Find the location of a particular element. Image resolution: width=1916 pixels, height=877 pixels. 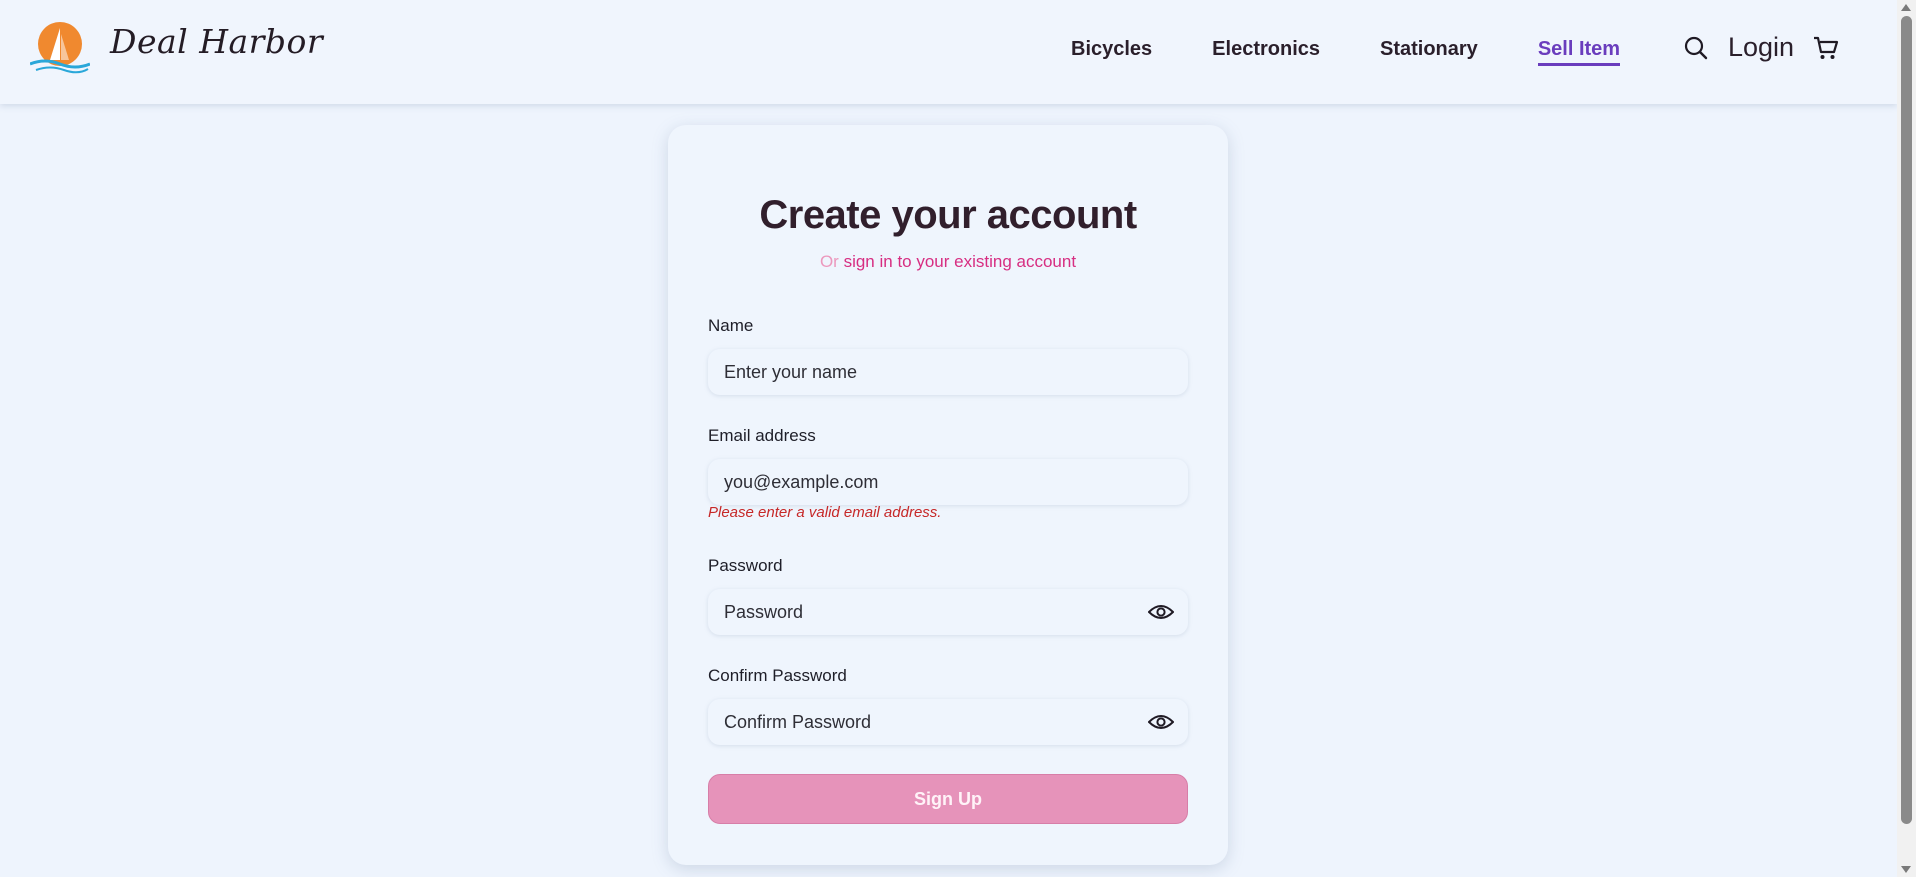

name-input is located at coordinates (948, 372).